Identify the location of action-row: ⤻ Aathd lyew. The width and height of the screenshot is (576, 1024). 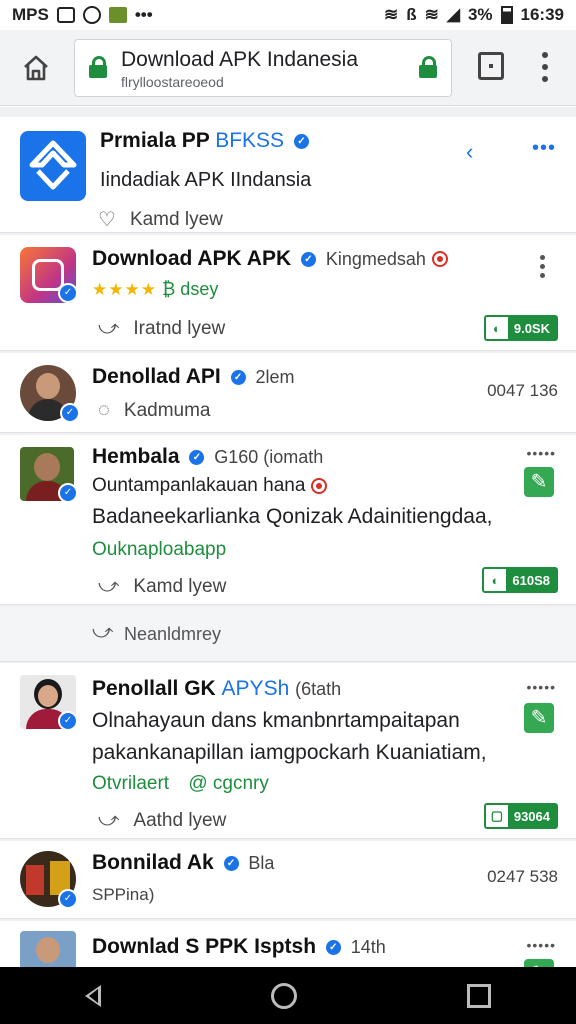
(162, 820).